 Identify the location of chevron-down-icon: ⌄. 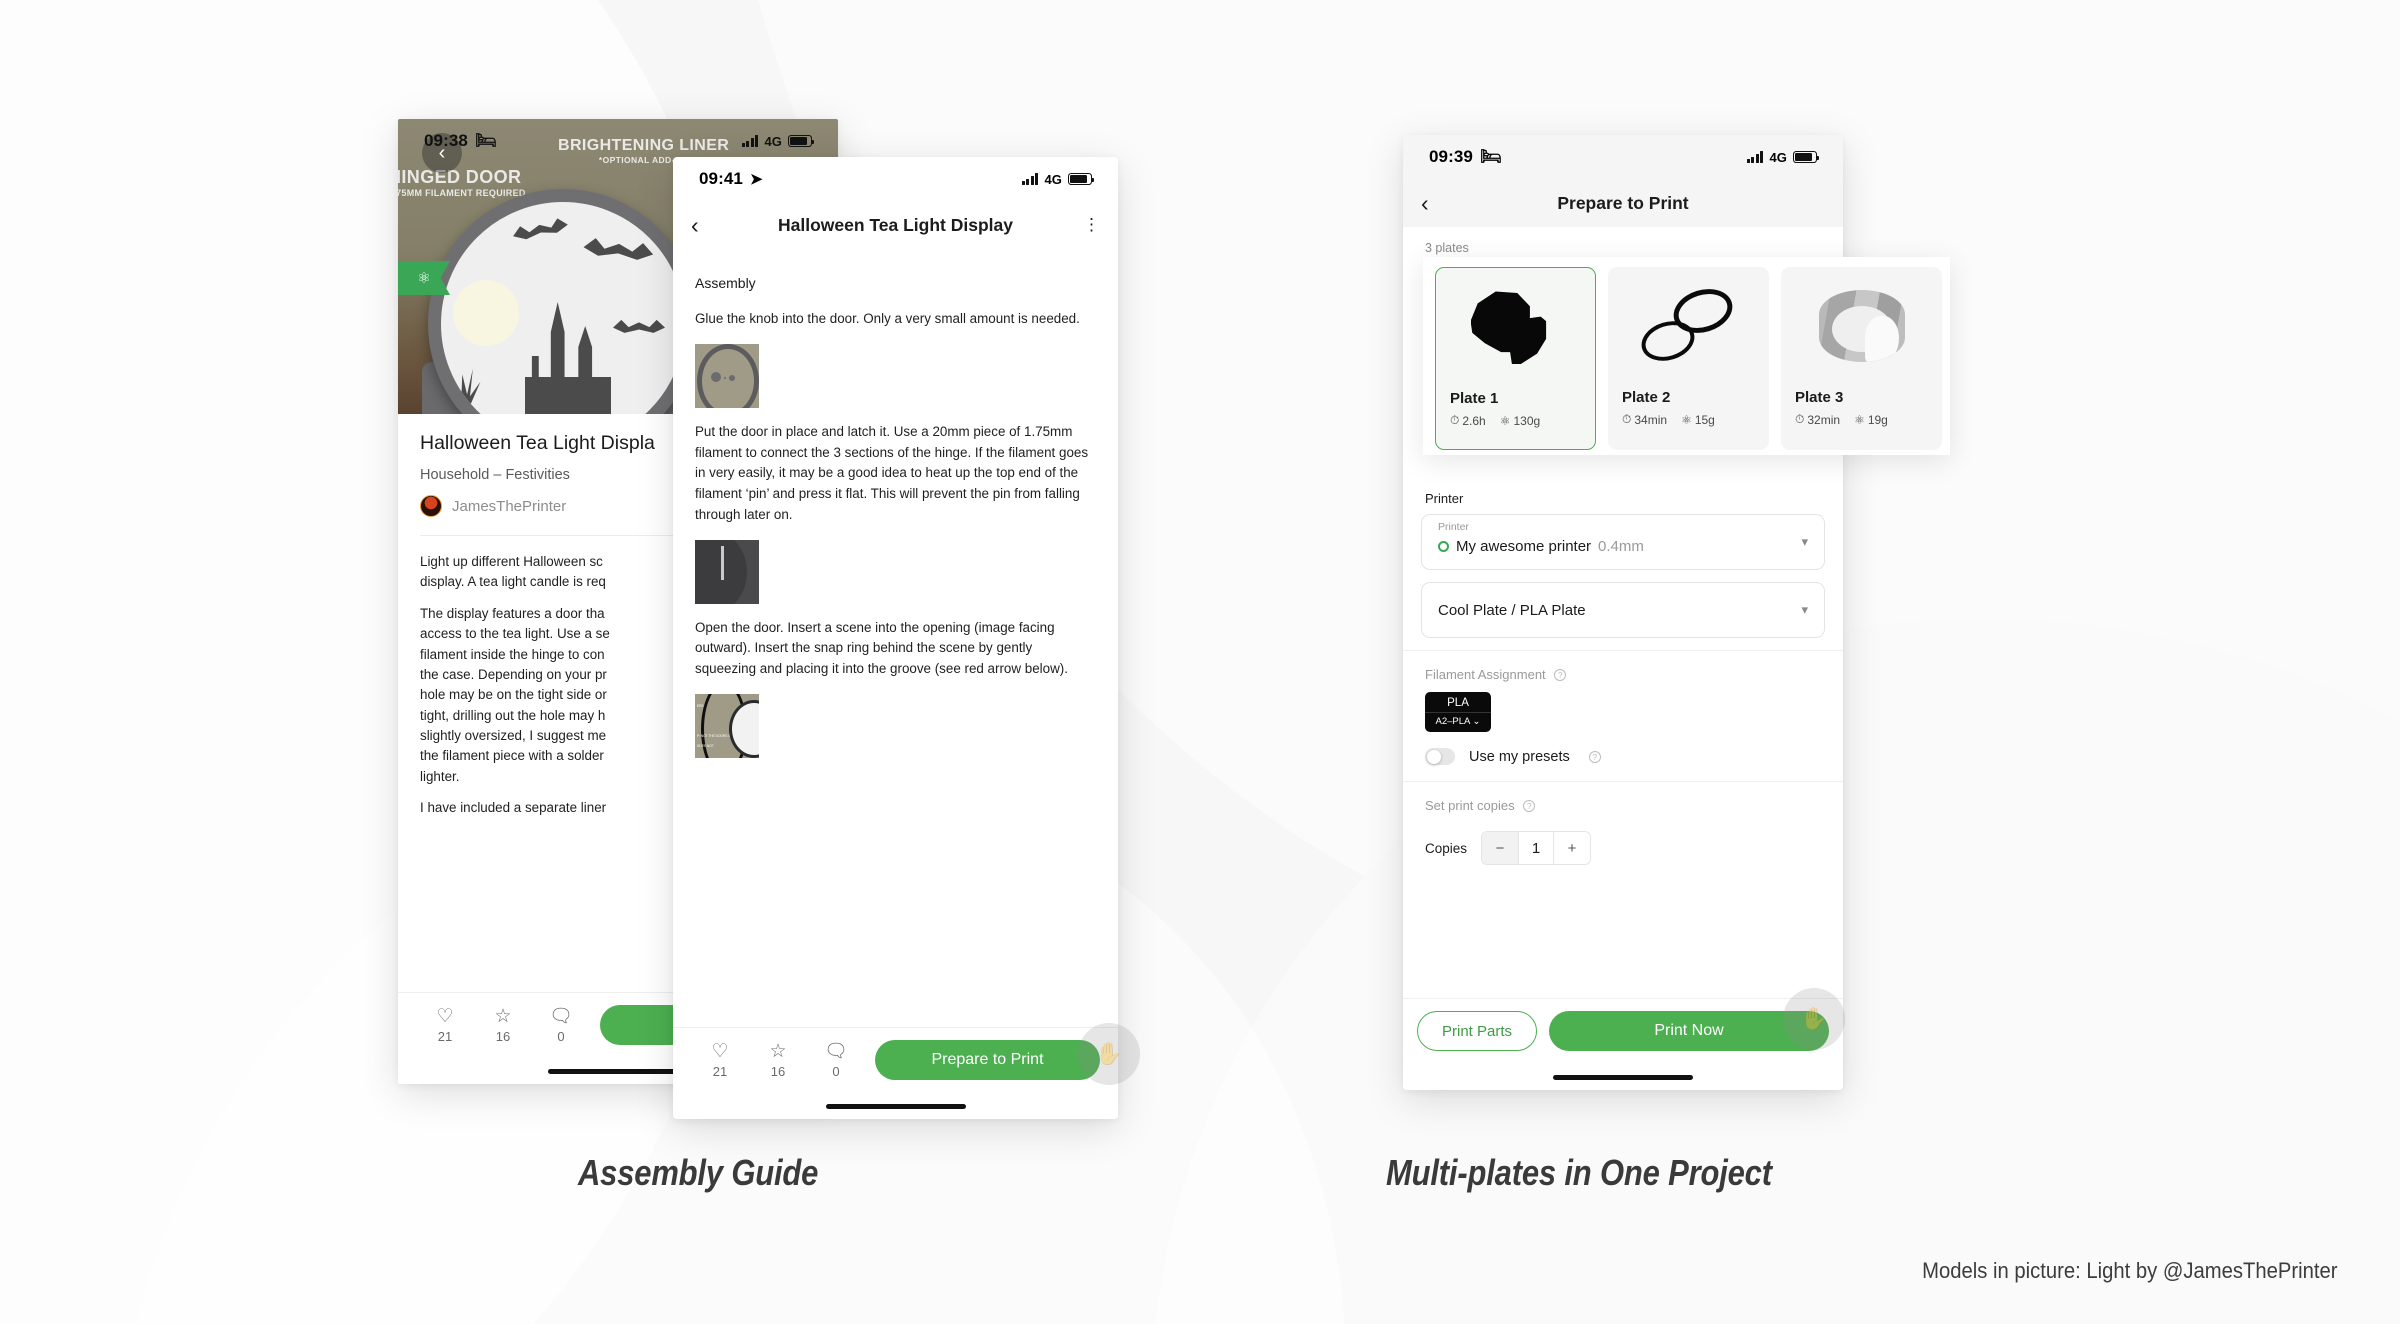
(1475, 721).